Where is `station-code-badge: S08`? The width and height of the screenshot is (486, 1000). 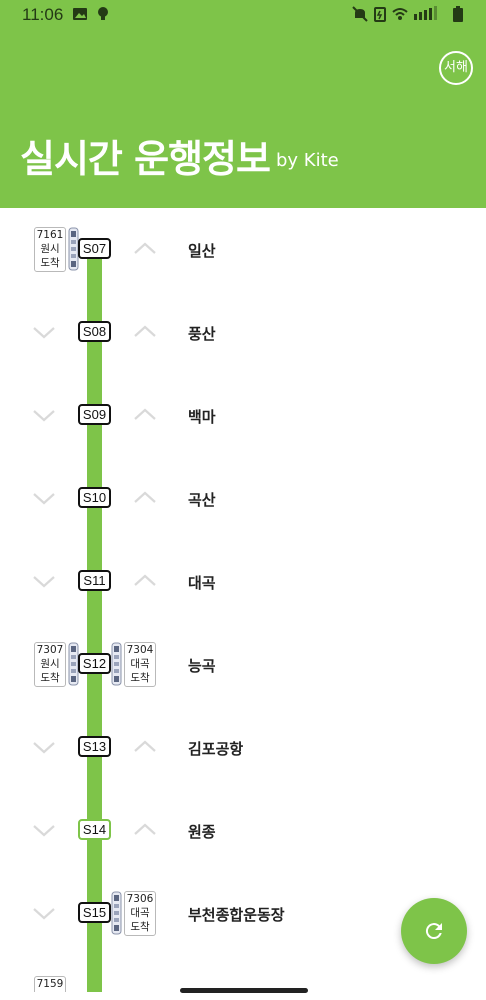
station-code-badge: S08 is located at coordinates (94, 331).